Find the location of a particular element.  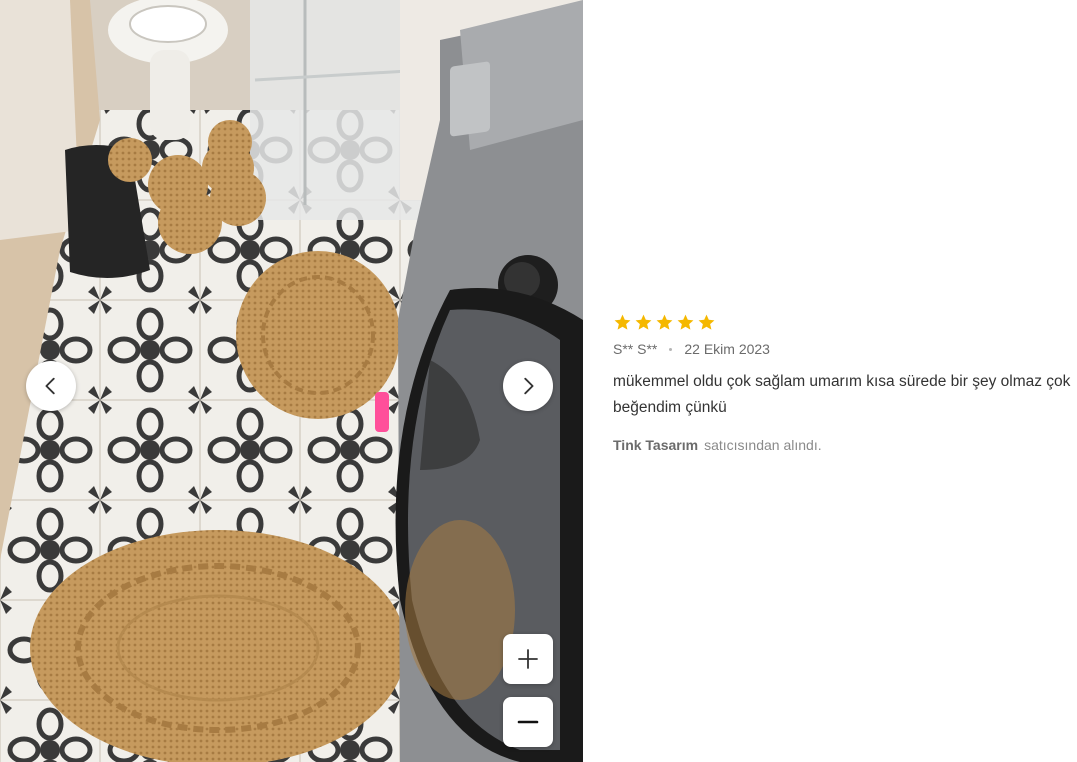

chevron-right-icon is located at coordinates (529, 386).